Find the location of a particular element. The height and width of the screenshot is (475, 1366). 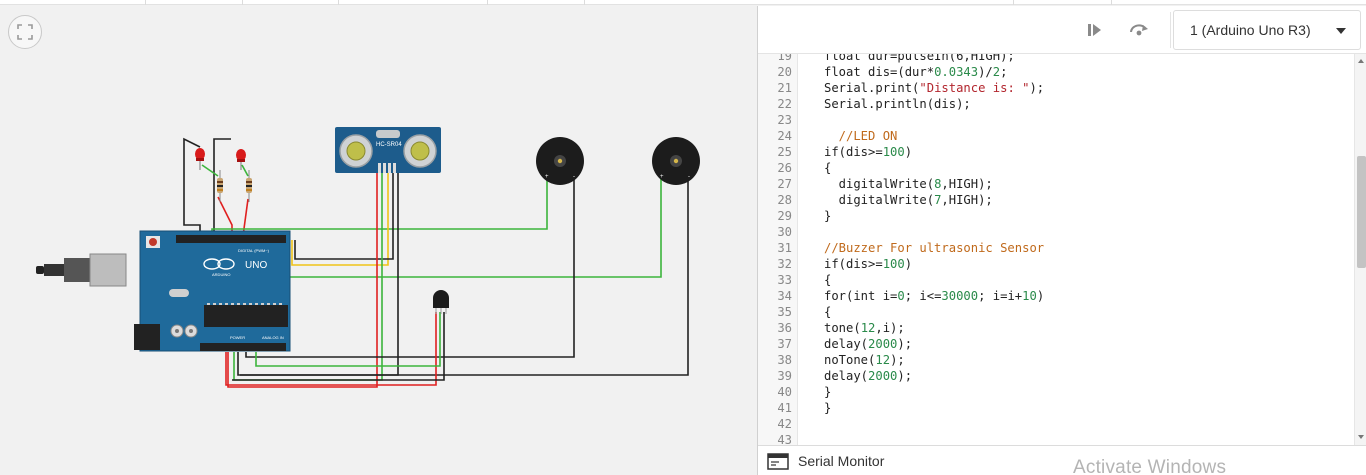

code-line: 21 Serial.print("Distance is: "); is located at coordinates (1056, 88).